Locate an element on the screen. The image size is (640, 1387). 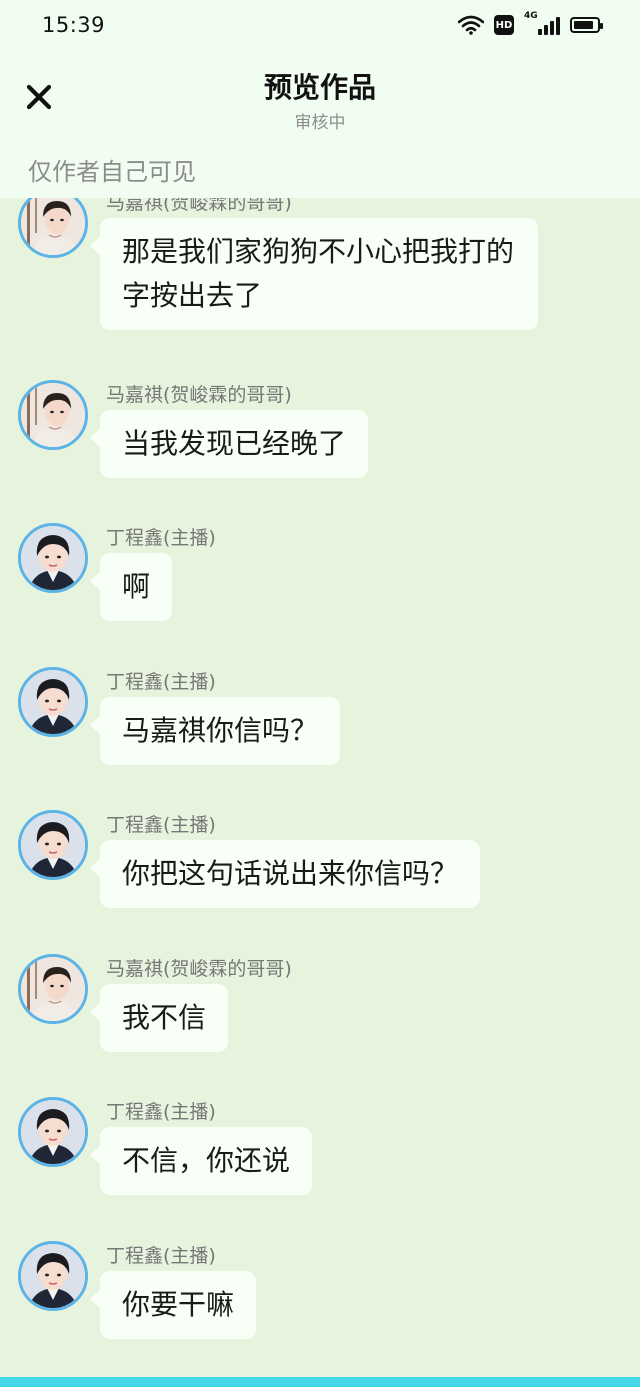
status-bar: 15:39 HD 4G is located at coordinates (320, 28).